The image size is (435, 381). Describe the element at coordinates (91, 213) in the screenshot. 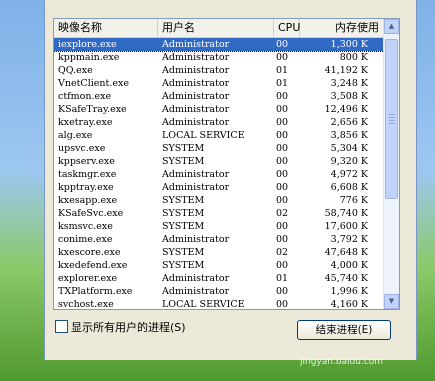

I see `process-name: KSafeSvc.exe` at that location.